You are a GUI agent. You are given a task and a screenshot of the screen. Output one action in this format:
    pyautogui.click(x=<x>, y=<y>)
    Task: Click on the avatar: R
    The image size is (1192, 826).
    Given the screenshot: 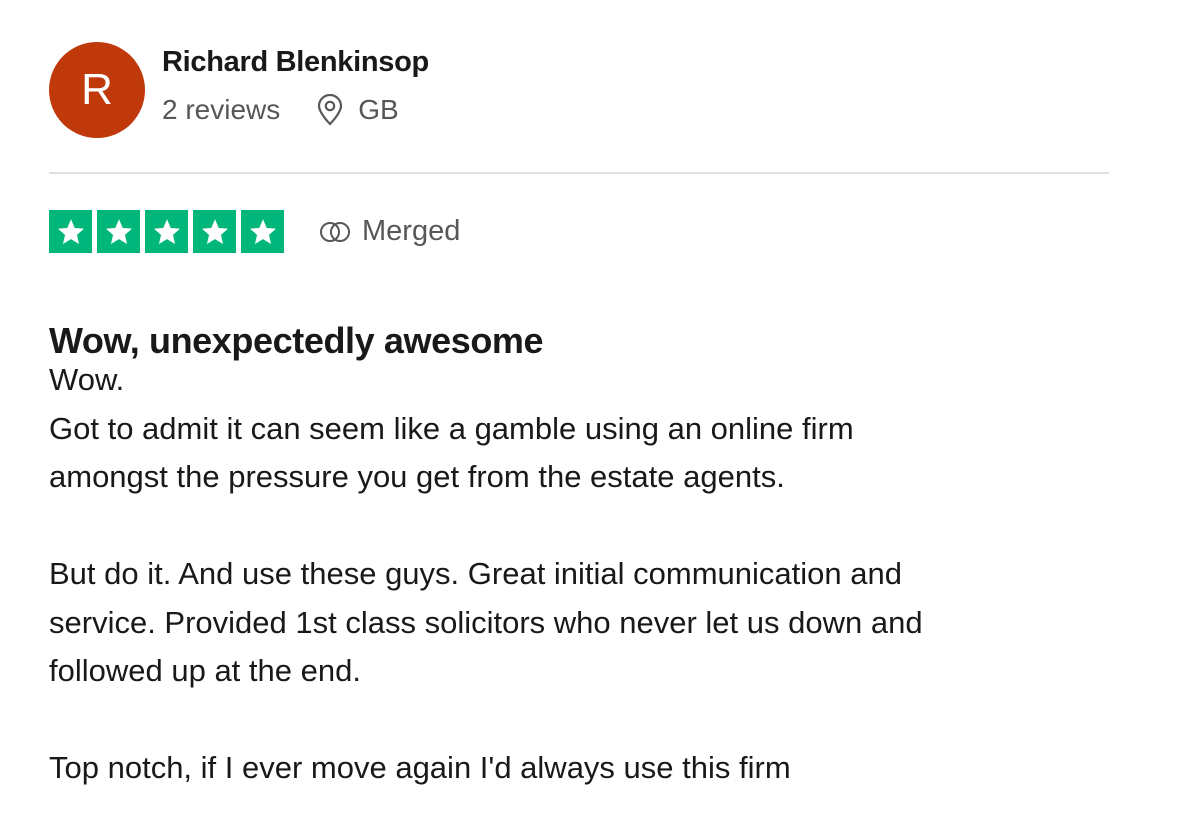 What is the action you would take?
    pyautogui.click(x=97, y=90)
    